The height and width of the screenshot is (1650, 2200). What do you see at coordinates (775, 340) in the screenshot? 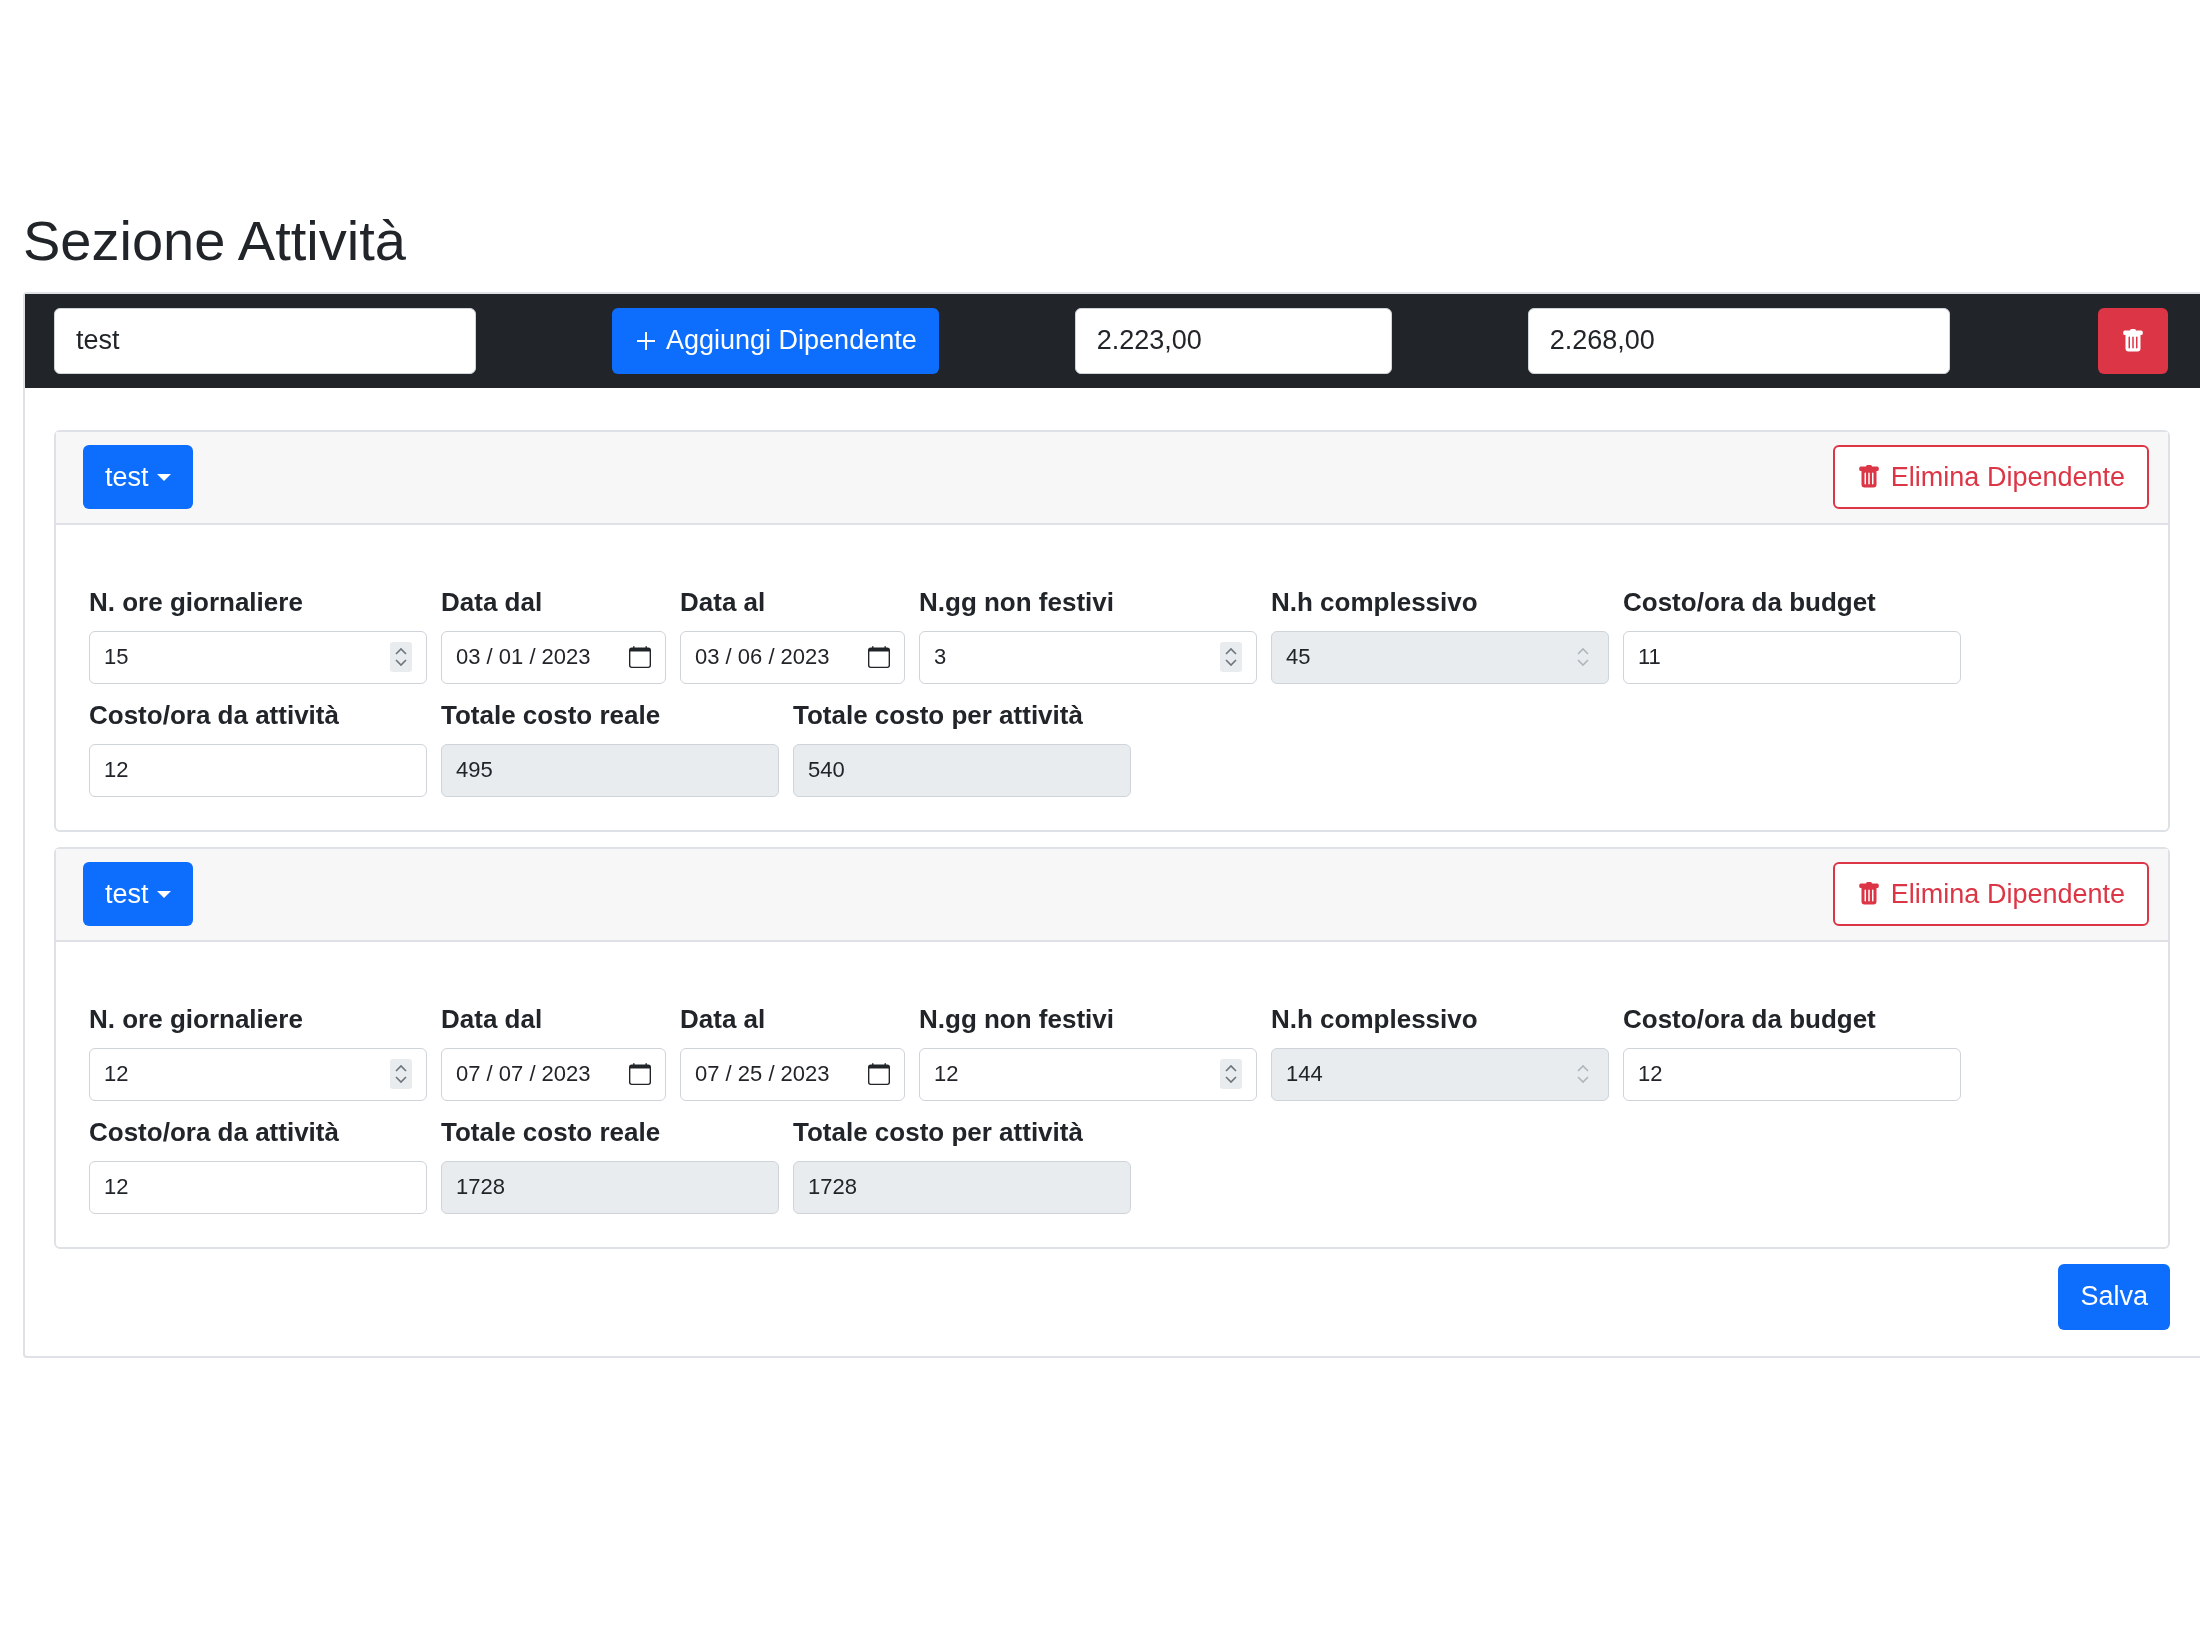
I see `add-employee-button: Aggiungi Dipendente` at bounding box center [775, 340].